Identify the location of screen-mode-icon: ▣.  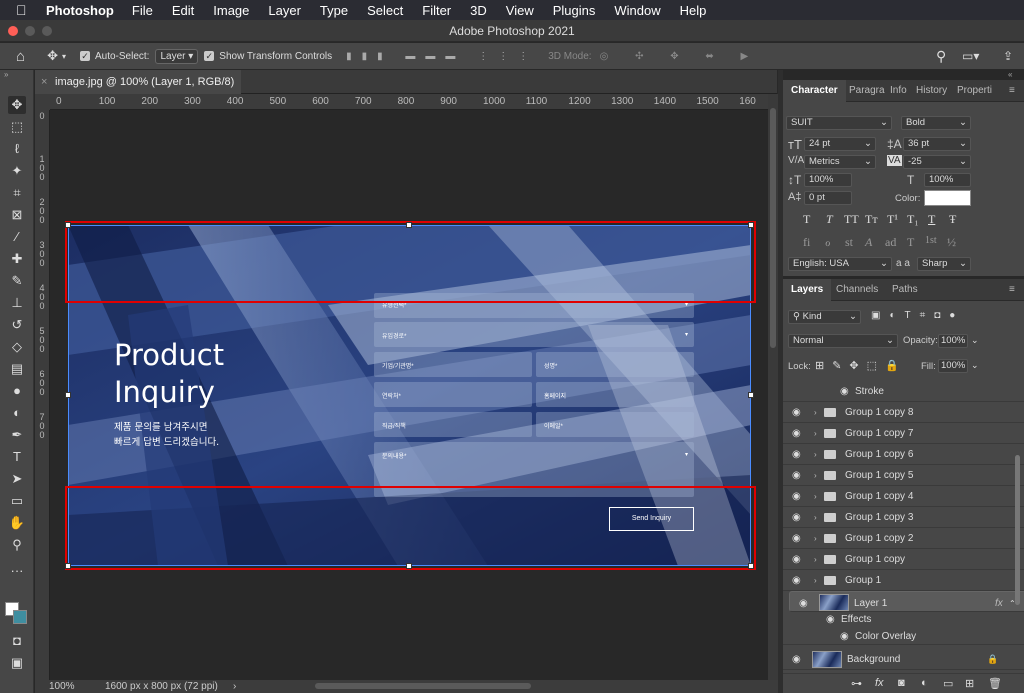
(17, 663).